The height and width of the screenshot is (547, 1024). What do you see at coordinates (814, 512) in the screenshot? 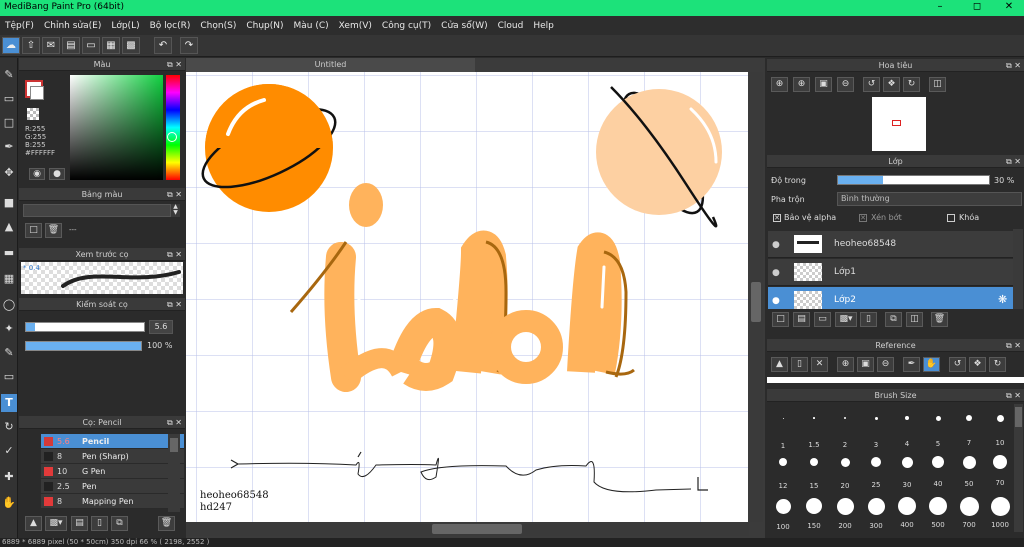
I see `brush-size-option: 150` at bounding box center [814, 512].